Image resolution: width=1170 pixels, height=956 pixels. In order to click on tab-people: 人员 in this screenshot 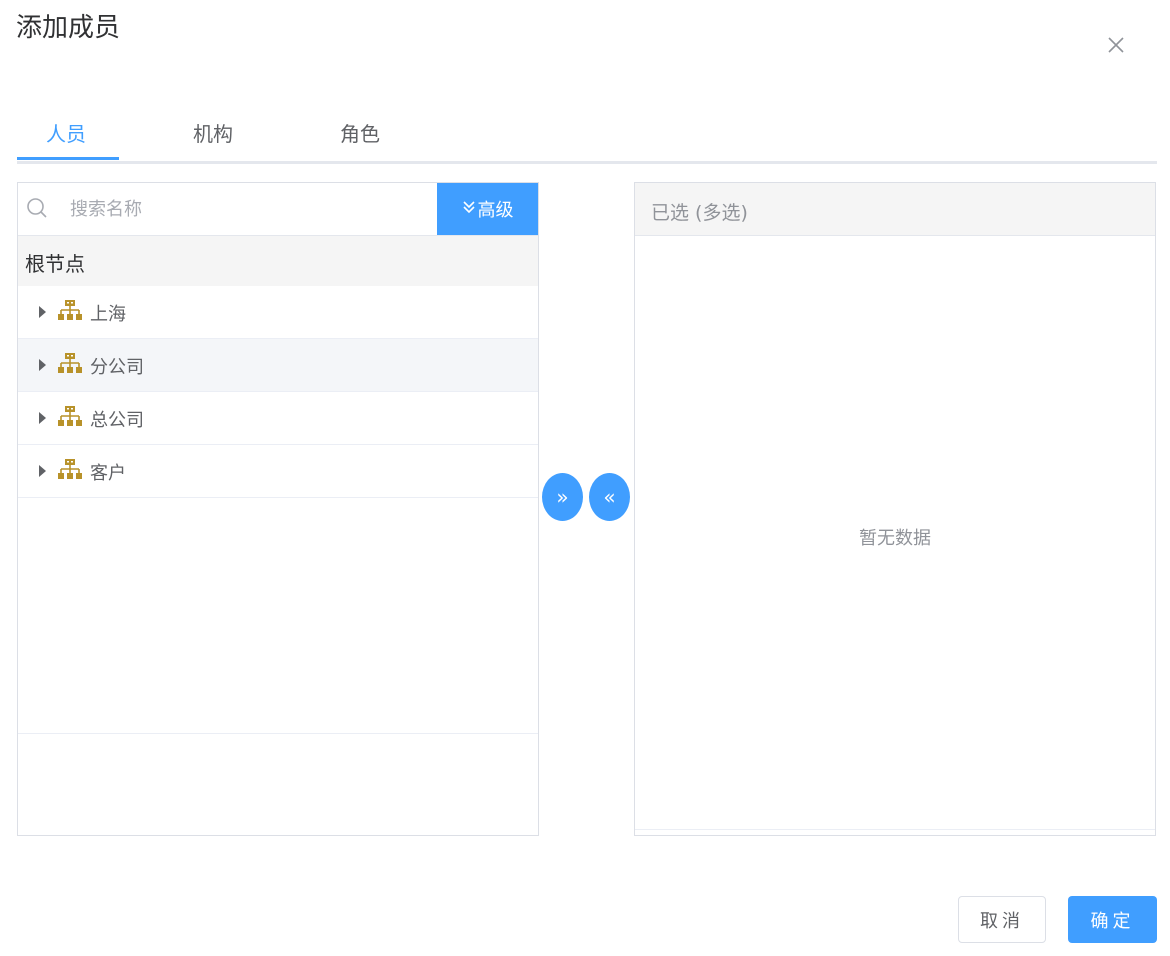, I will do `click(66, 132)`.